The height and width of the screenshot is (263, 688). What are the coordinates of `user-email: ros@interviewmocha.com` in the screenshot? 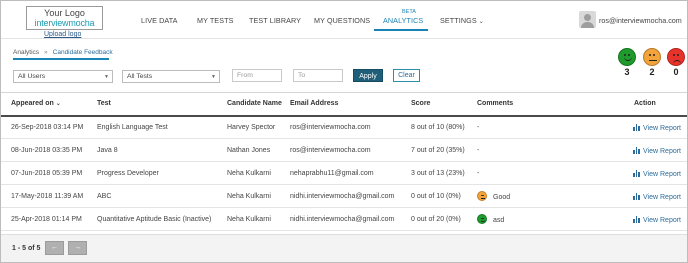 It's located at (640, 20).